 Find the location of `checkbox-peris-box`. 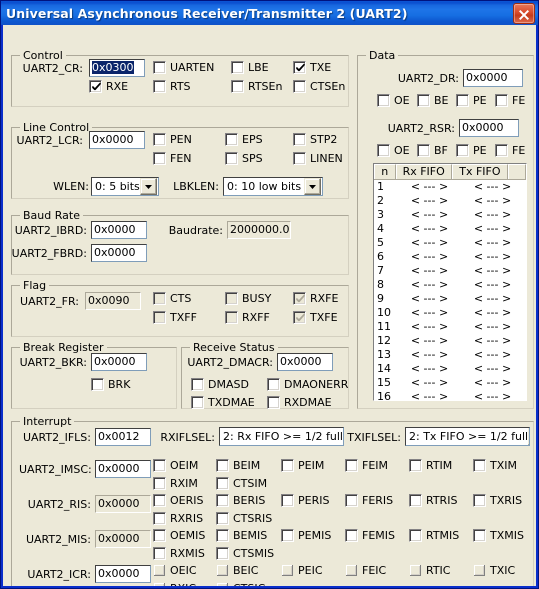

checkbox-peris-box is located at coordinates (287, 500).